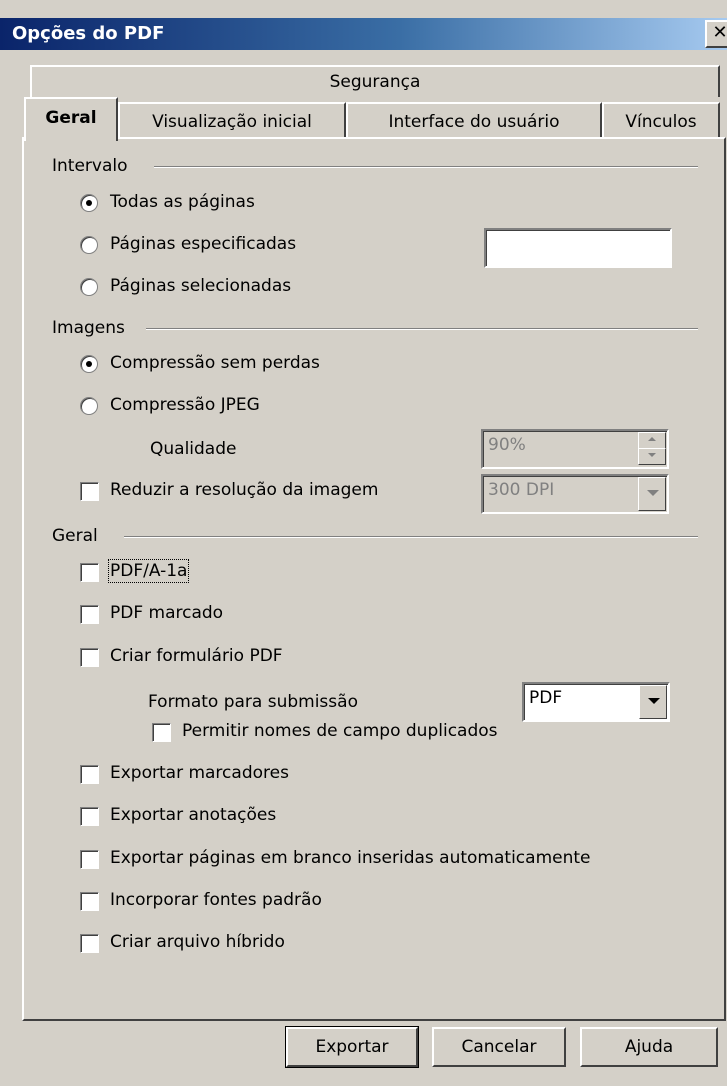 The width and height of the screenshot is (727, 1086). I want to click on export-button-label: Exportar, so click(352, 1047).